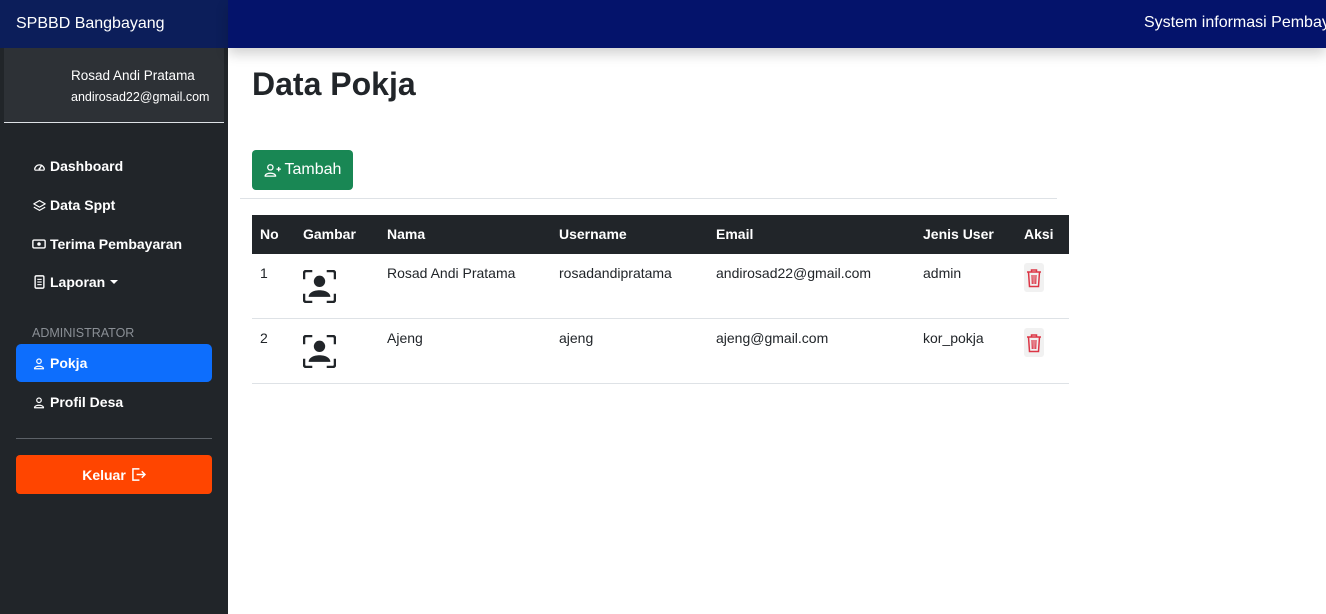 The width and height of the screenshot is (1326, 614). What do you see at coordinates (114, 85) in the screenshot?
I see `user-panel: Rosad Andi Pratama andirosad22@gmail.com` at bounding box center [114, 85].